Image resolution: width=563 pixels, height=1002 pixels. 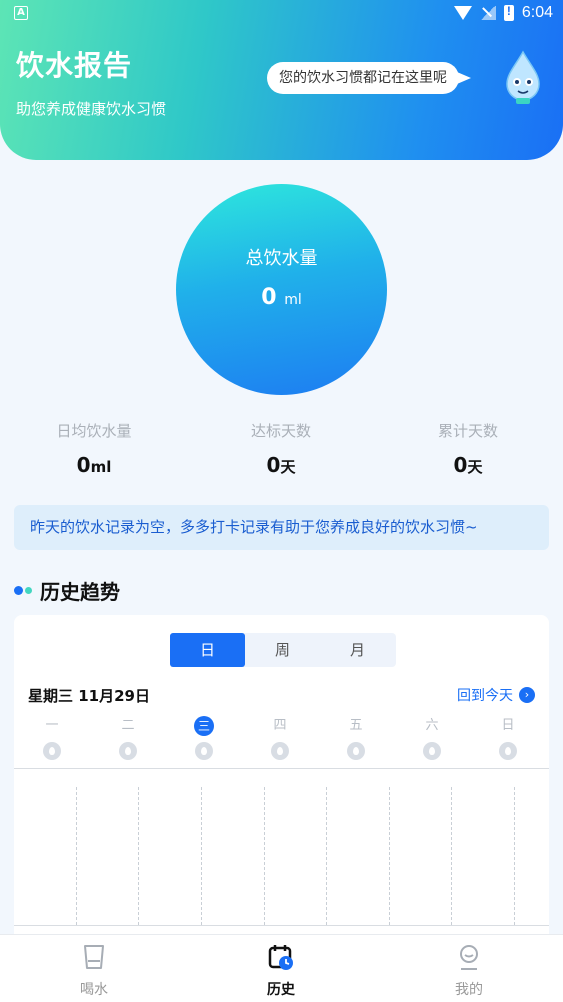 I want to click on week-selector: 一 二 三 四 五 六 日, so click(x=281, y=739).